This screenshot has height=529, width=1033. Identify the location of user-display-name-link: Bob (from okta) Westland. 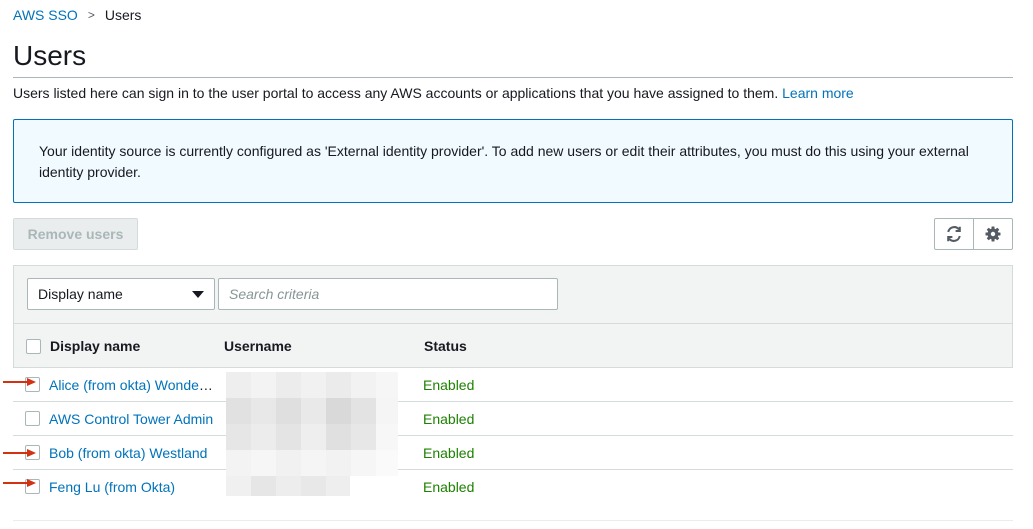
(128, 453).